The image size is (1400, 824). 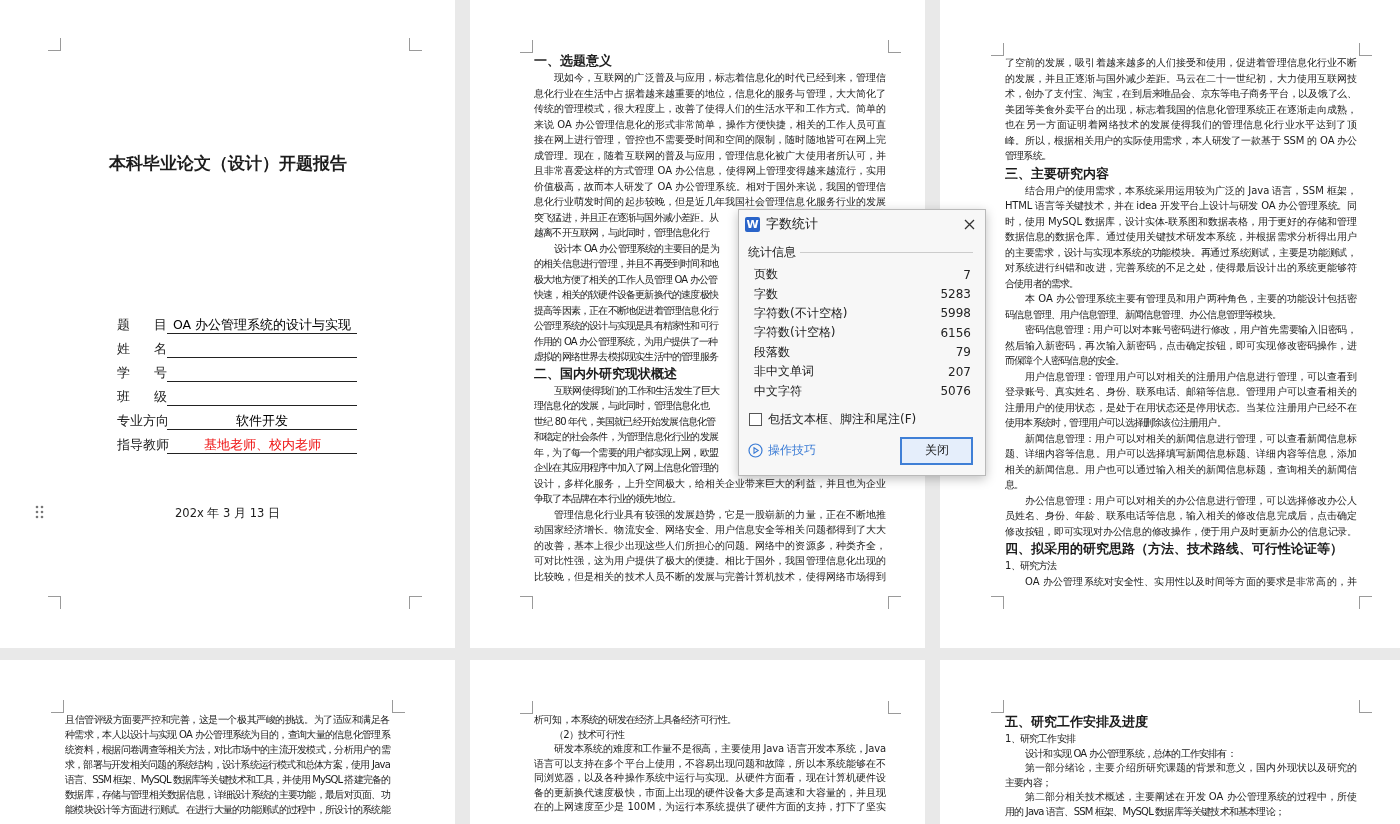 I want to click on text-line: 在的上网速度至少是 100M，为运行本系统提供了硬件方面的支持，打下了坚实, so click(x=710, y=807).